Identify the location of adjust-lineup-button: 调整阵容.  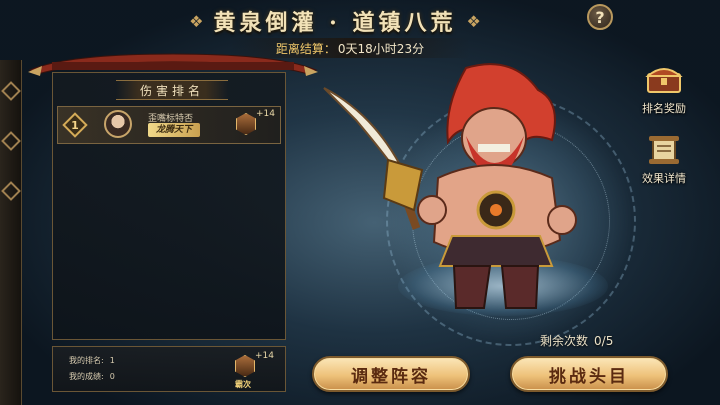
(391, 374).